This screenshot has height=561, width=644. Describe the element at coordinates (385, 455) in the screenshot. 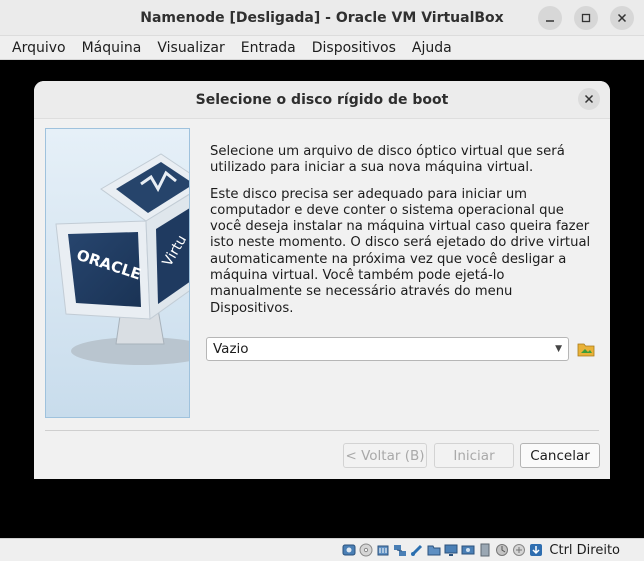

I see `back-button: < Voltar (B)` at that location.